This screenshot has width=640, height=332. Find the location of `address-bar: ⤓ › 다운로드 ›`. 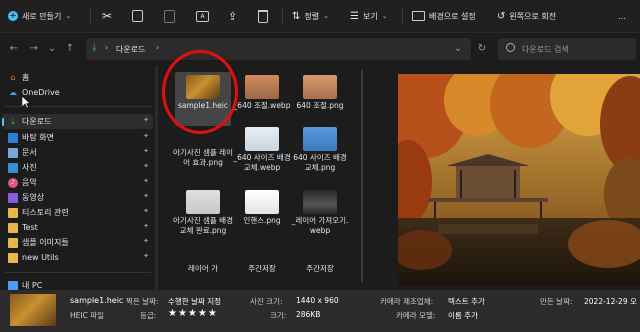

address-bar: ⤓ › 다운로드 › is located at coordinates (278, 49).